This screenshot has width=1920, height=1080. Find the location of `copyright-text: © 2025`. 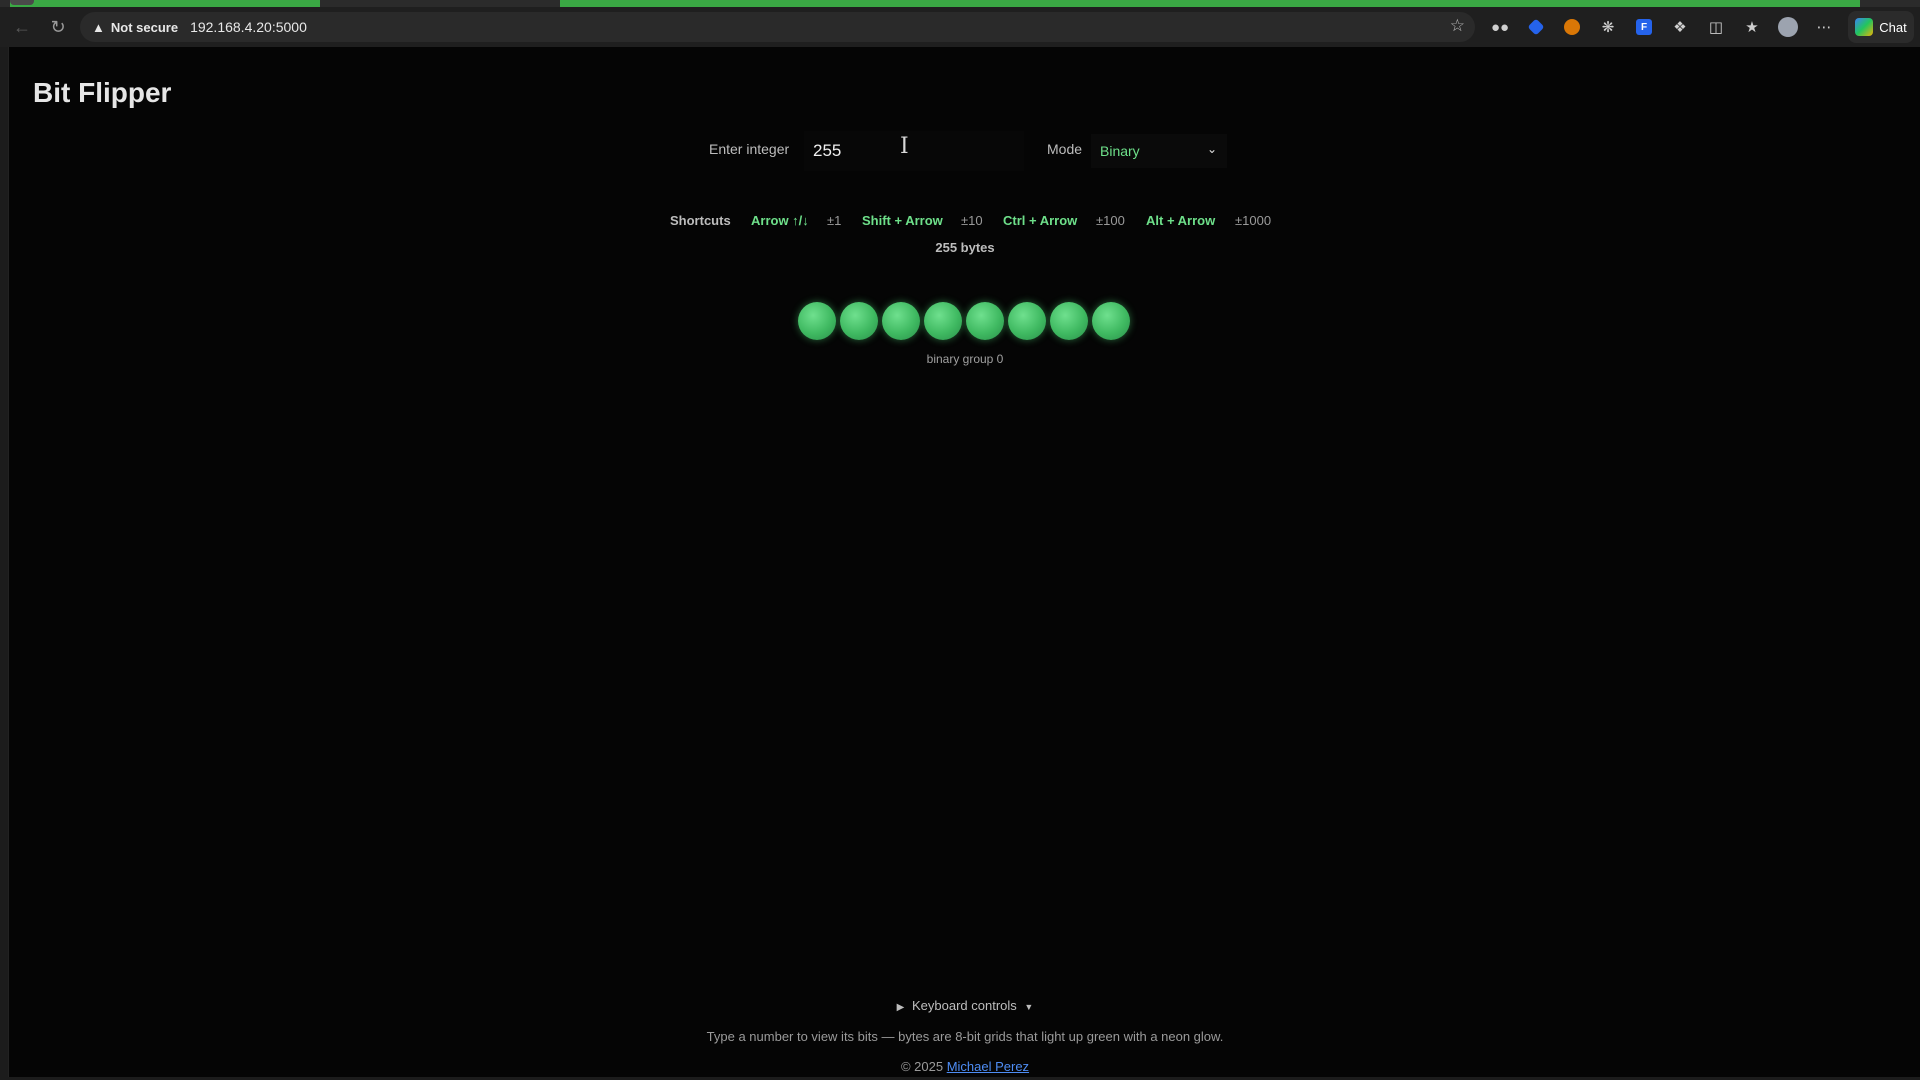

copyright-text: © 2025 is located at coordinates (922, 1066).